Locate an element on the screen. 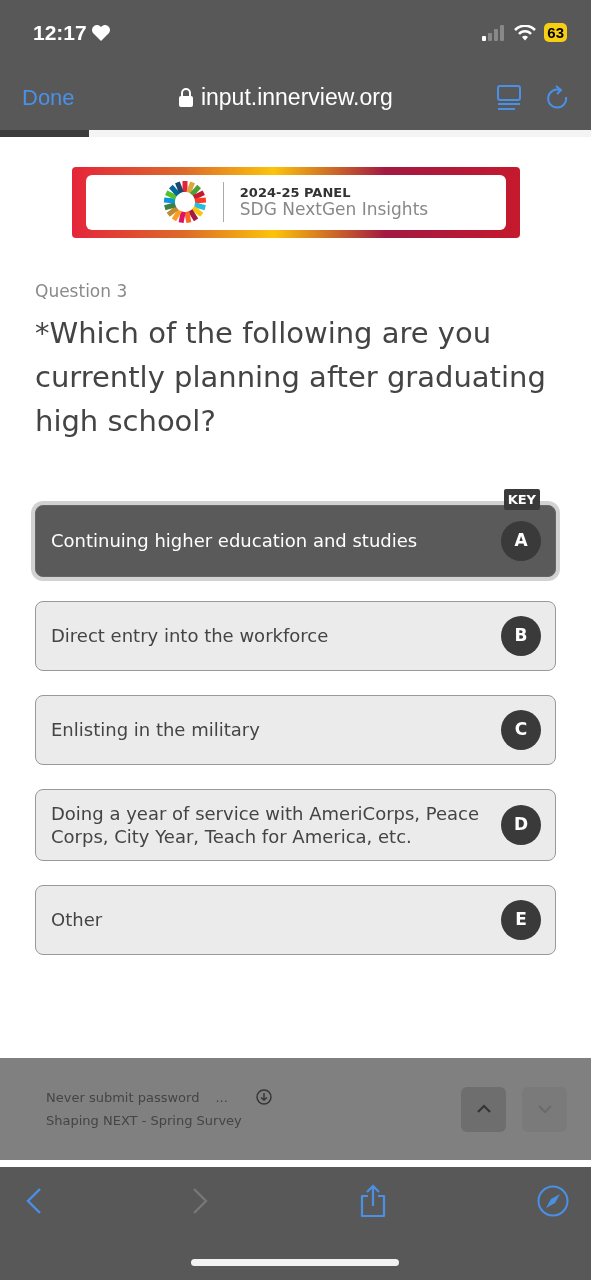 This screenshot has height=1280, width=591. sdg-wheel-icon is located at coordinates (184, 202).